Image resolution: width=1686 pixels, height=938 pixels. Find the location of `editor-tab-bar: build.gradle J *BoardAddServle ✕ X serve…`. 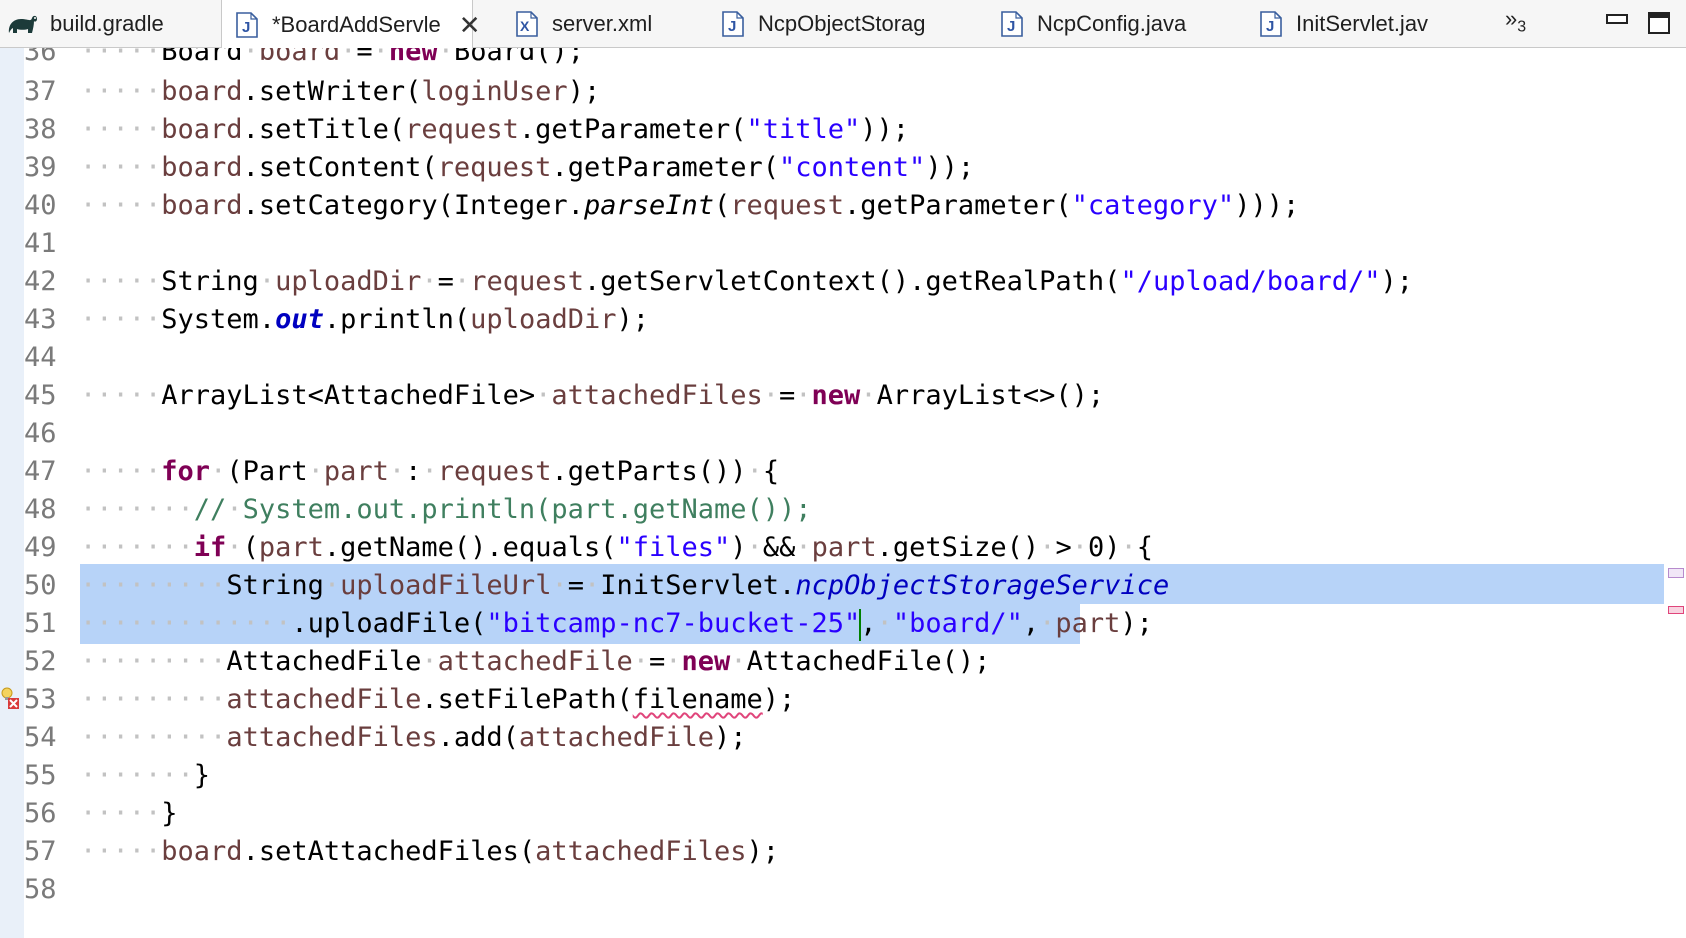

editor-tab-bar: build.gradle J *BoardAddServle ✕ X serve… is located at coordinates (843, 24).